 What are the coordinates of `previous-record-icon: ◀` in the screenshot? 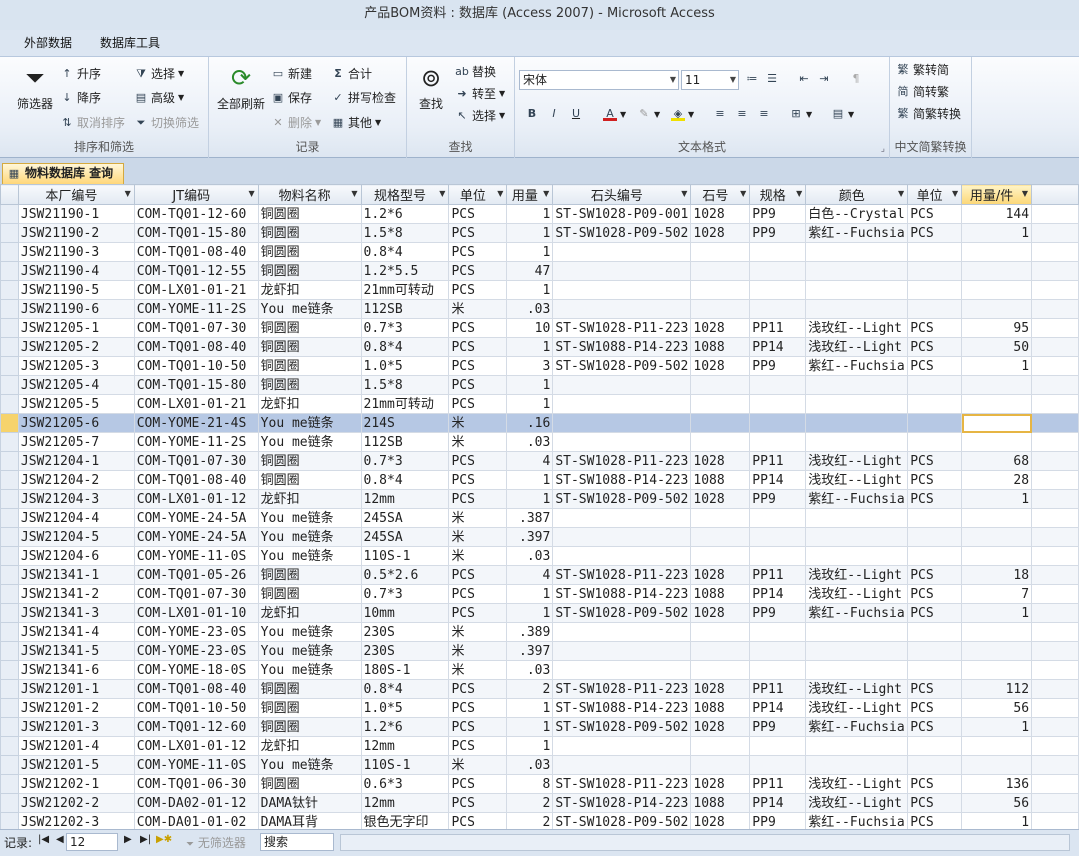 It's located at (60, 839).